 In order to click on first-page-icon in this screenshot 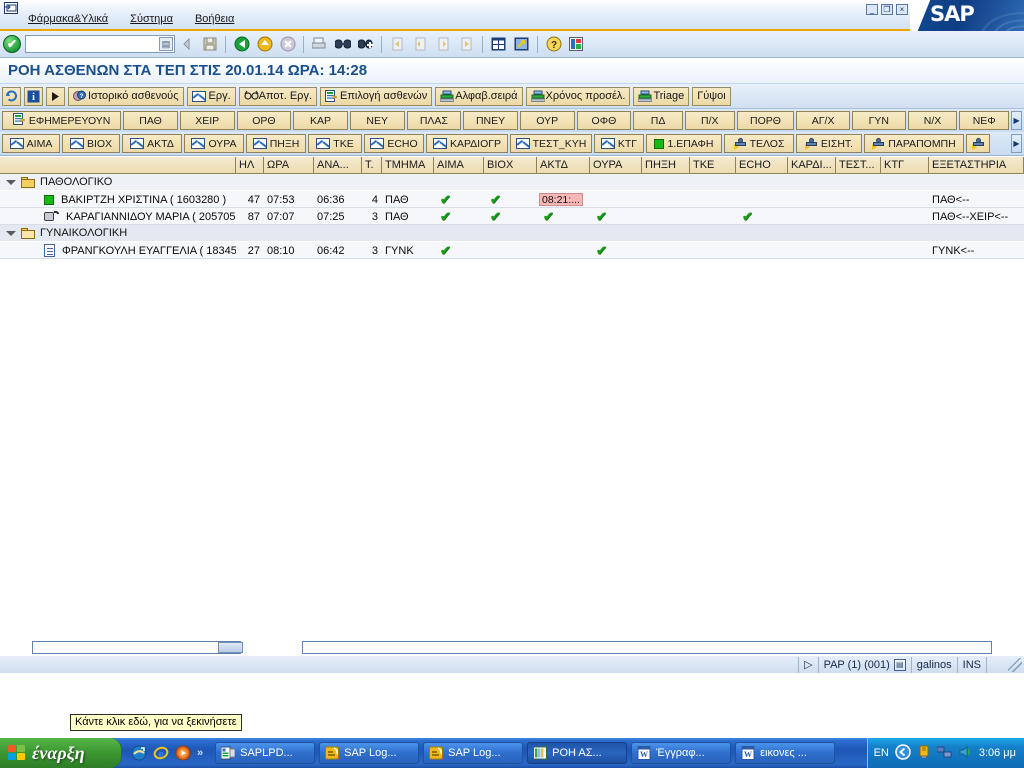, I will do `click(397, 44)`.